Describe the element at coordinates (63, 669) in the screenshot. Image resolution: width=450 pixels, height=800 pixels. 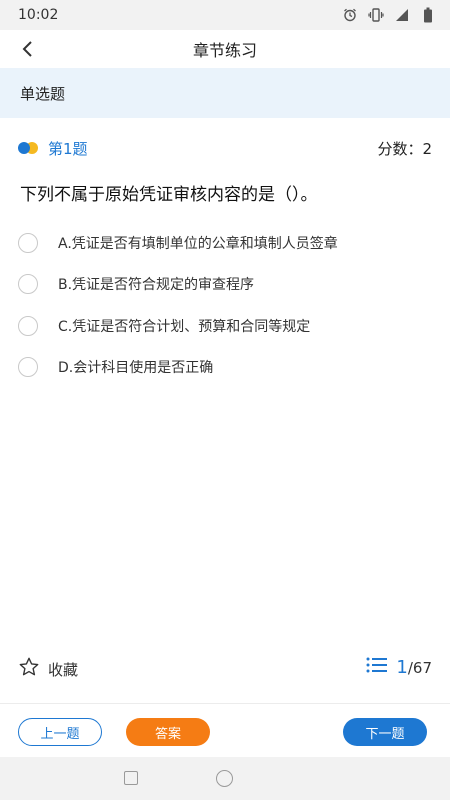
I see `favorite-label: 收藏` at that location.